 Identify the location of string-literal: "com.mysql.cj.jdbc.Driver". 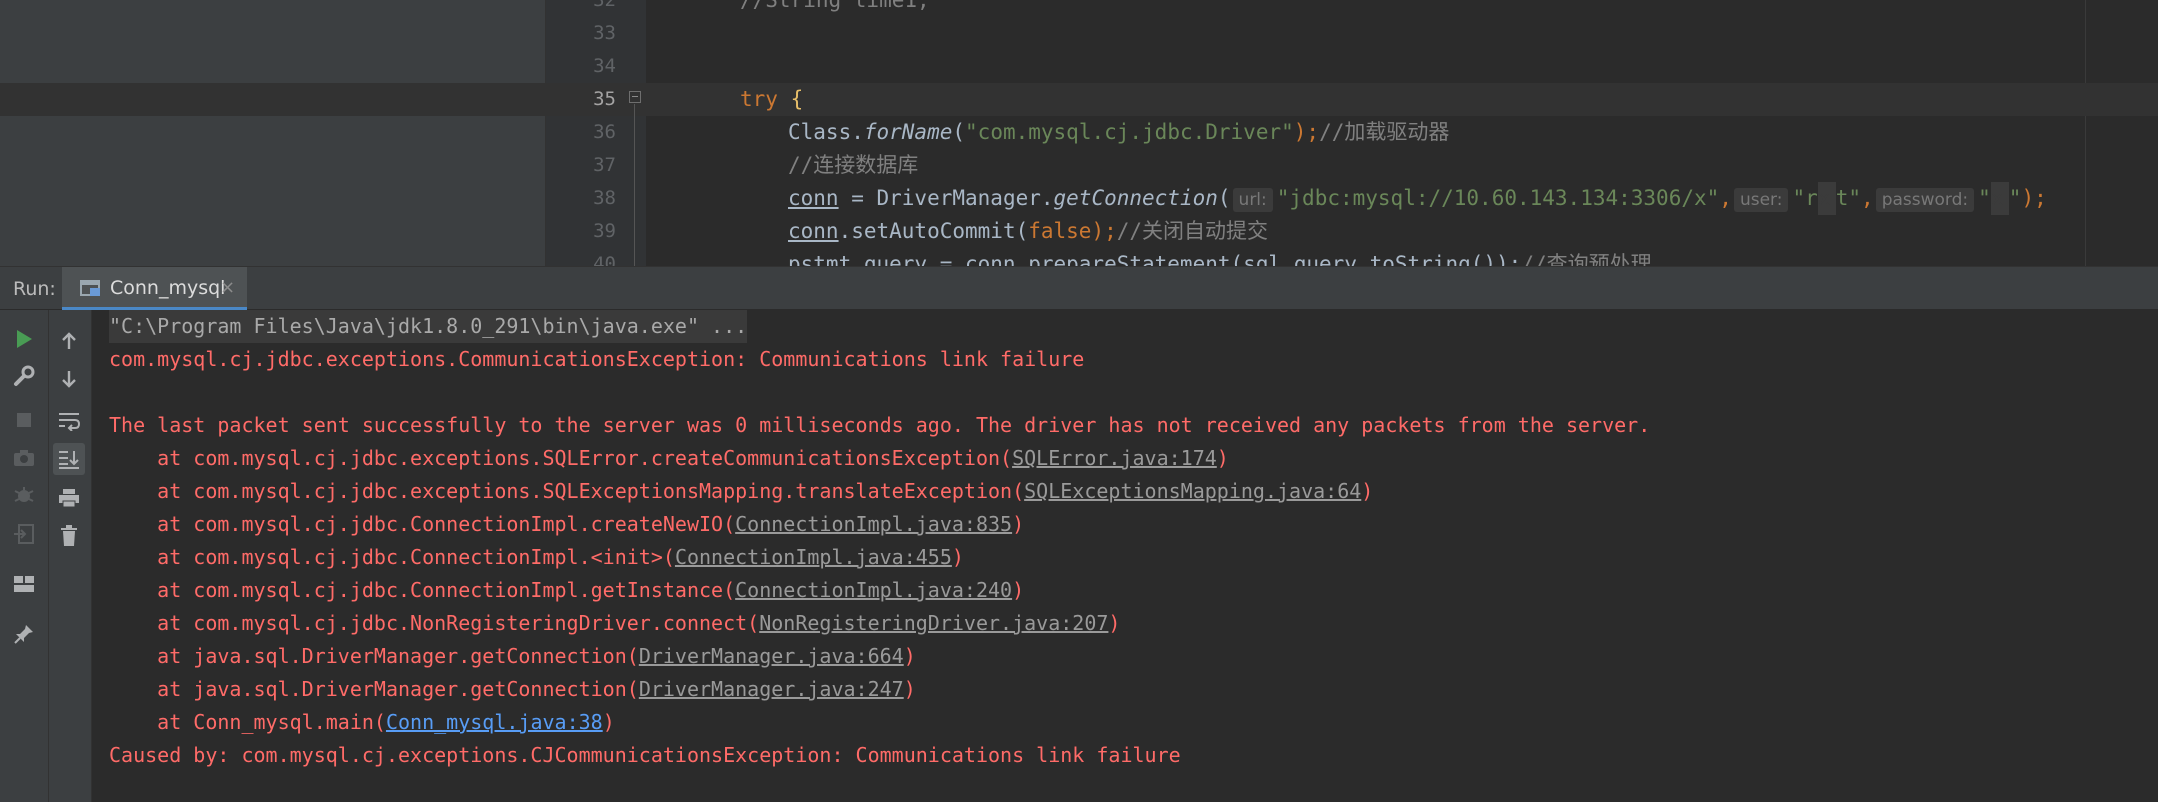
(1129, 132).